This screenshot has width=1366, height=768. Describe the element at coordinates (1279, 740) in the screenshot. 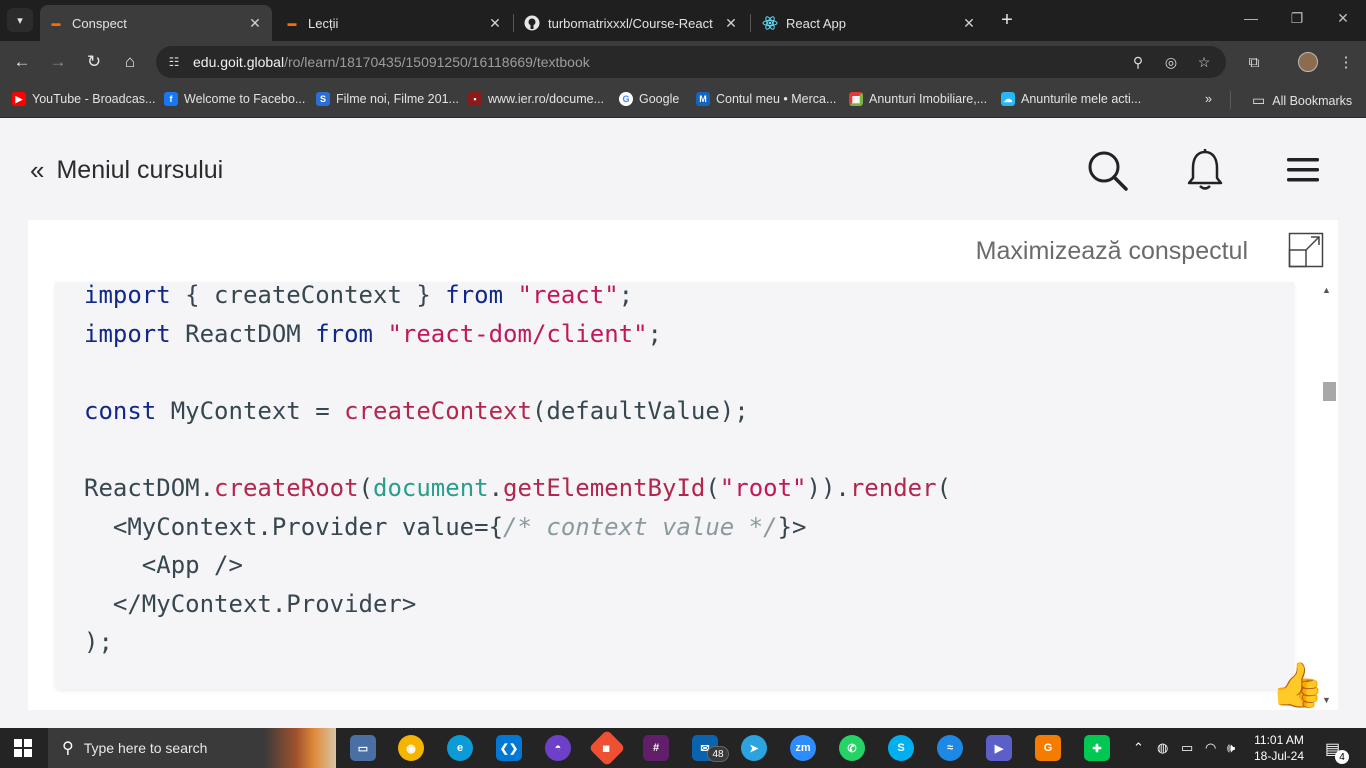

I see `clock-time: 11:01 AM` at that location.